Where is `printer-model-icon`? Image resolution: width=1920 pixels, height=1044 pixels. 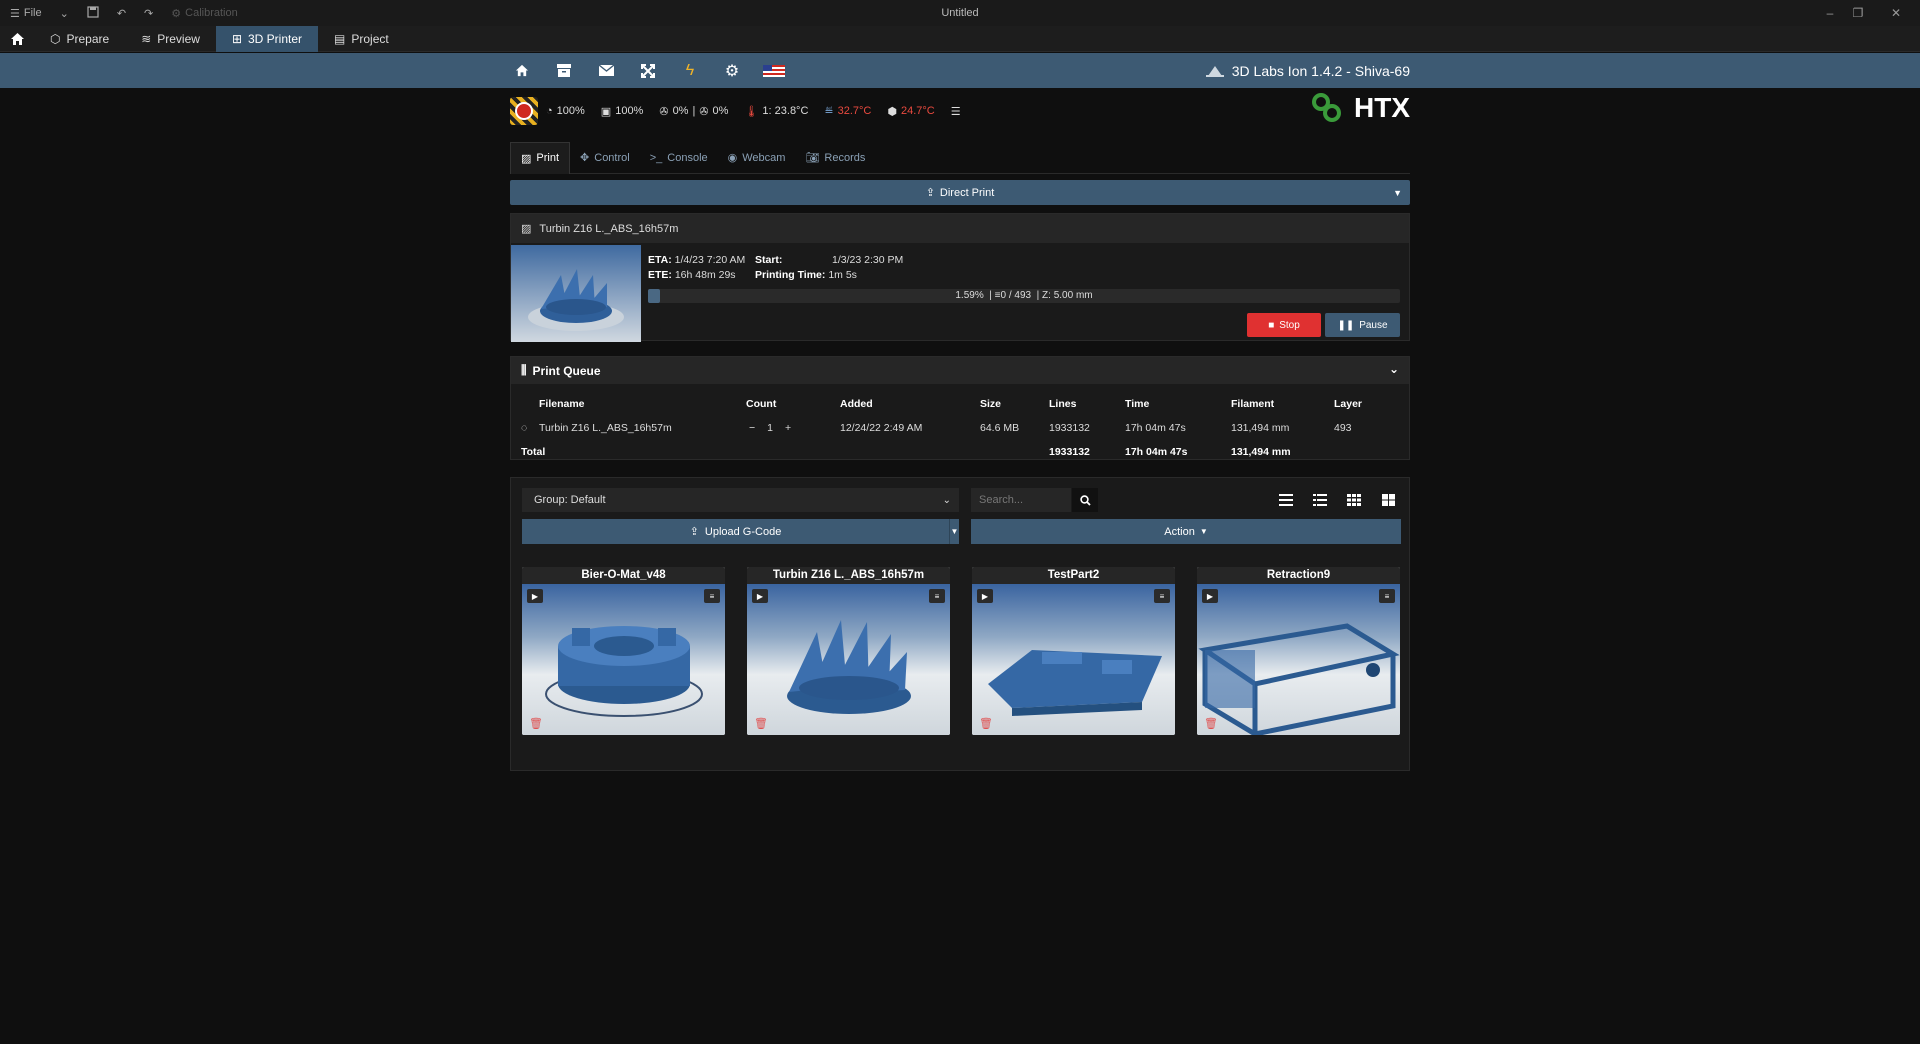
printer-model-icon is located at coordinates (1214, 71).